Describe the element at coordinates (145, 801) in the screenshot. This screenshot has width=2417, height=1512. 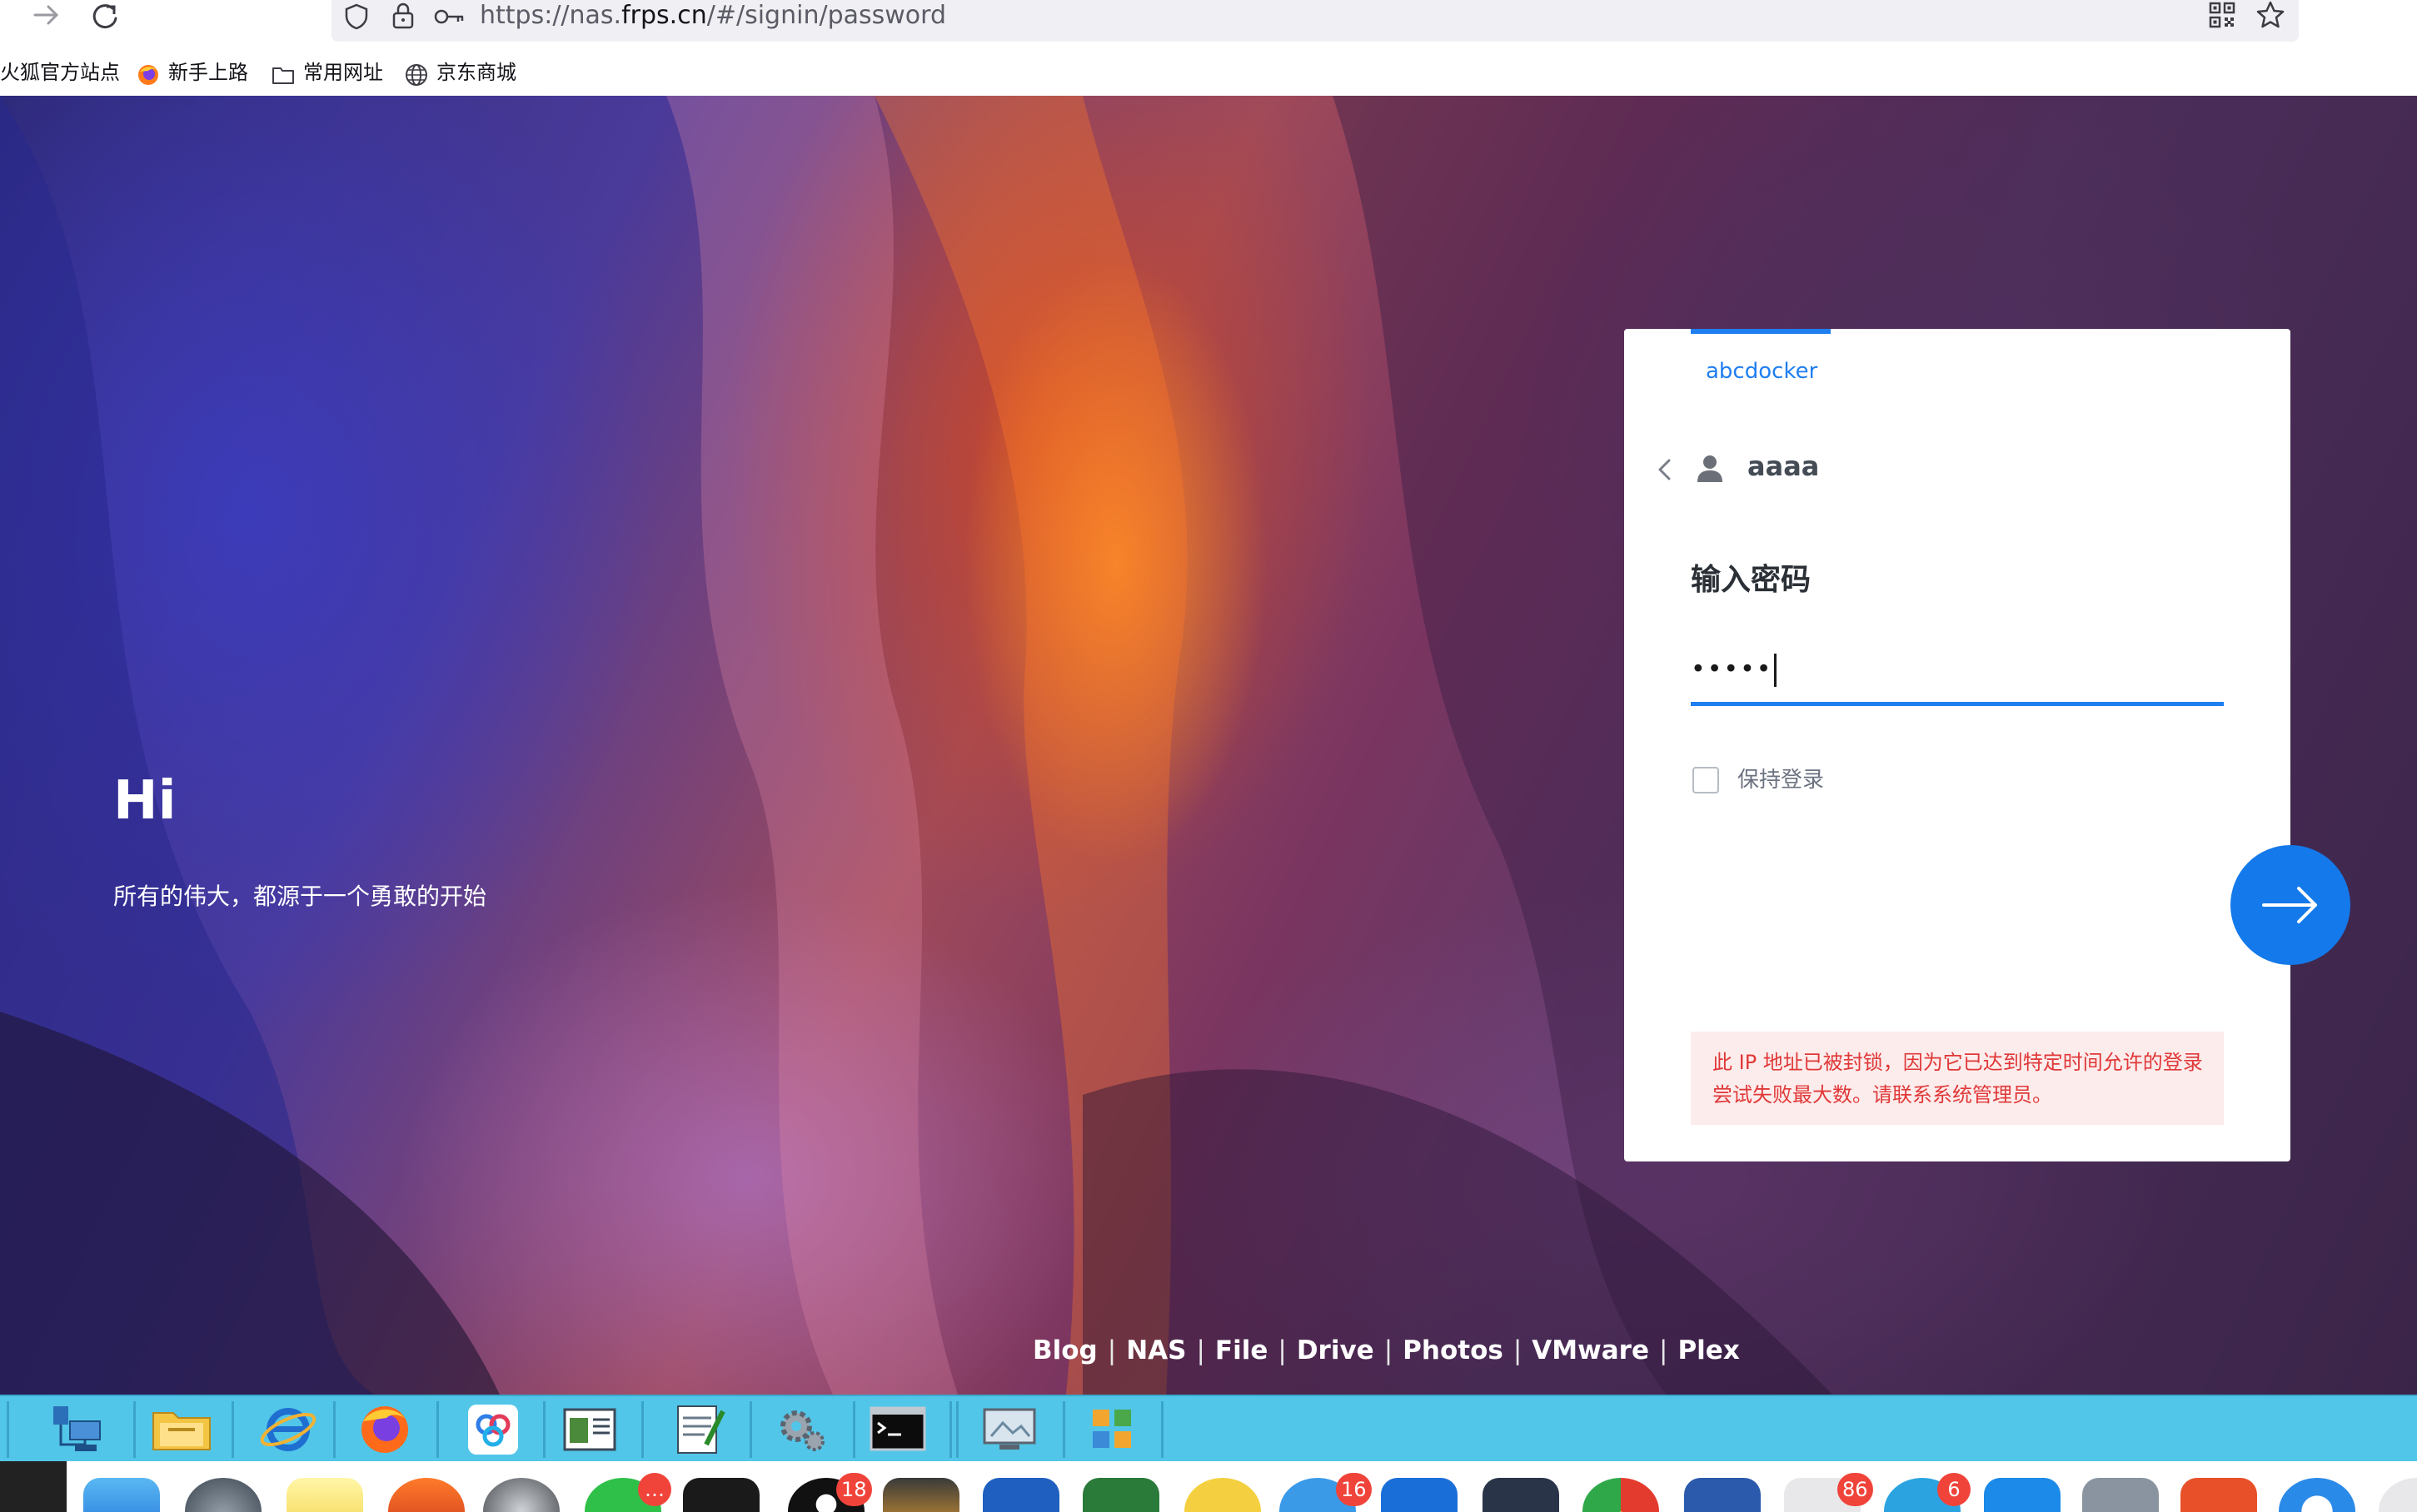
I see `greeting-title: Hi` at that location.